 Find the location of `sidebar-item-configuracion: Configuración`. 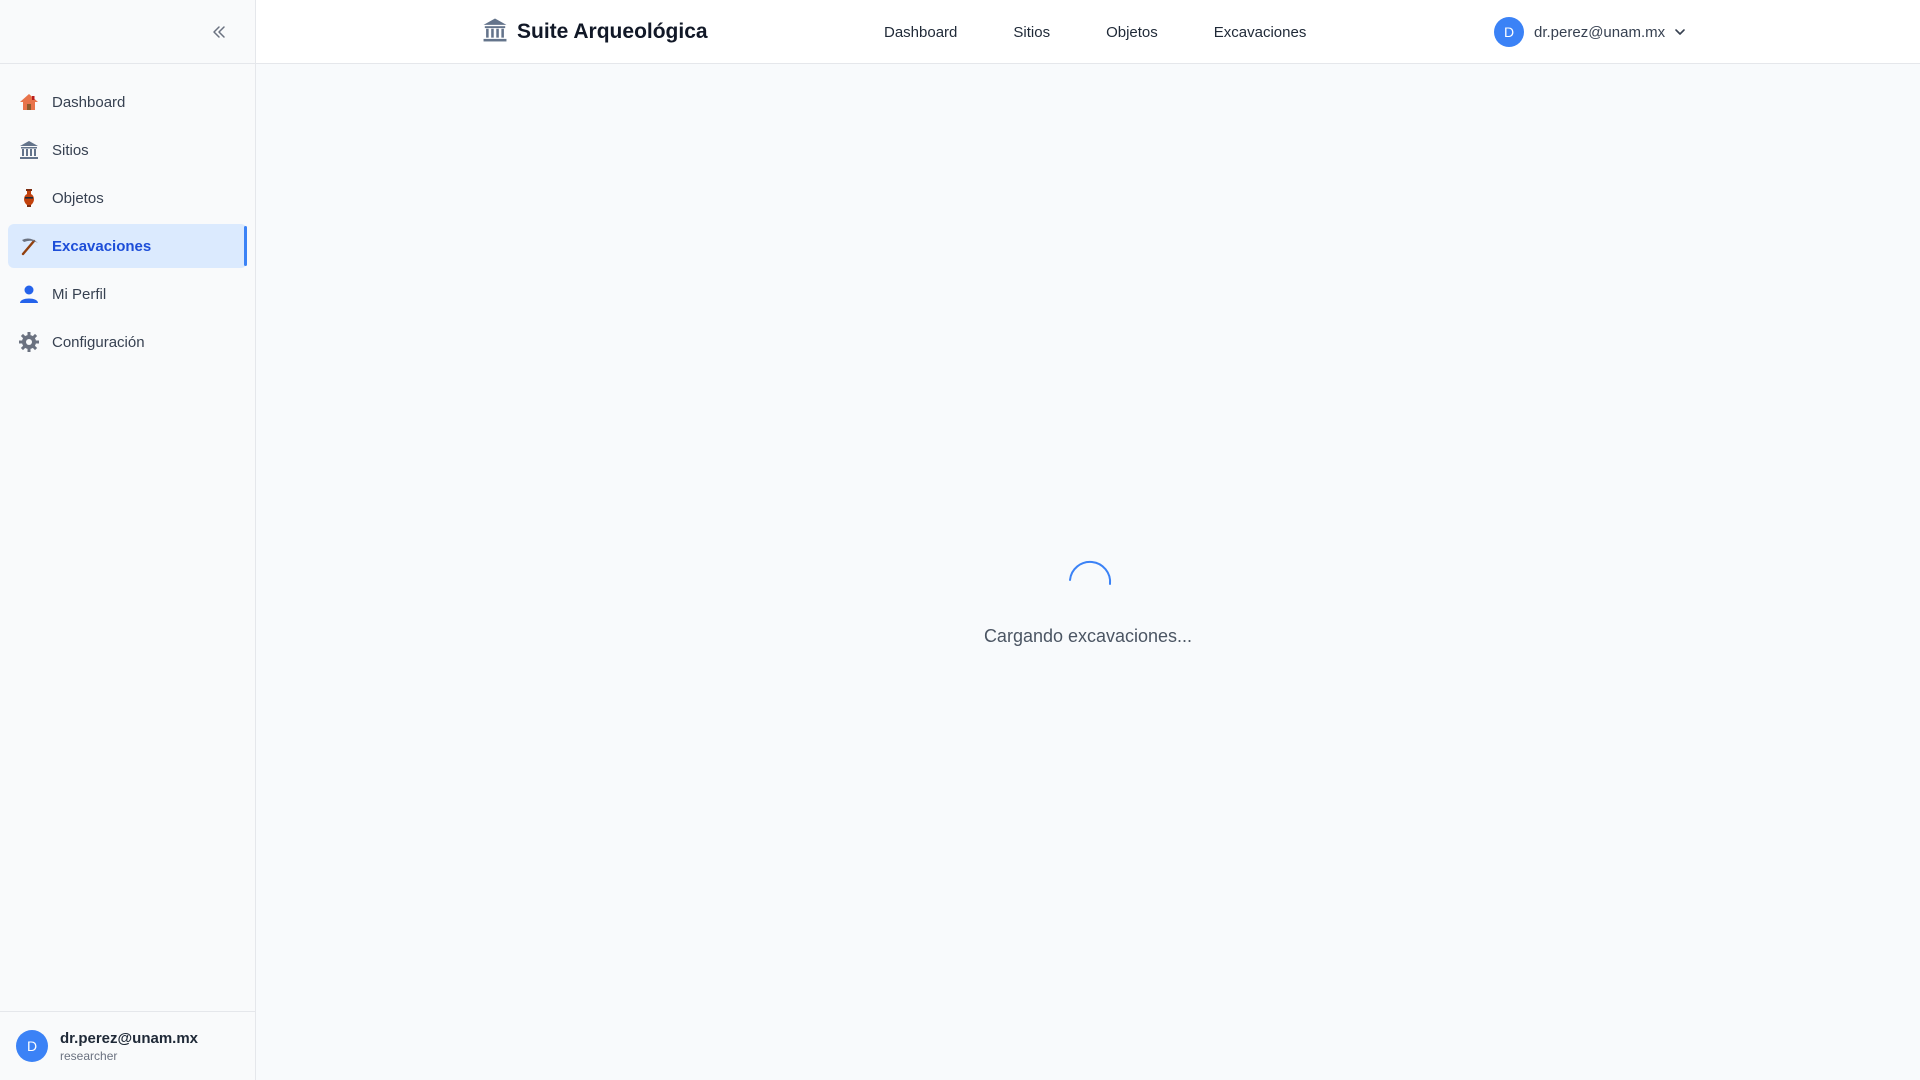

sidebar-item-configuracion: Configuración is located at coordinates (127, 342).